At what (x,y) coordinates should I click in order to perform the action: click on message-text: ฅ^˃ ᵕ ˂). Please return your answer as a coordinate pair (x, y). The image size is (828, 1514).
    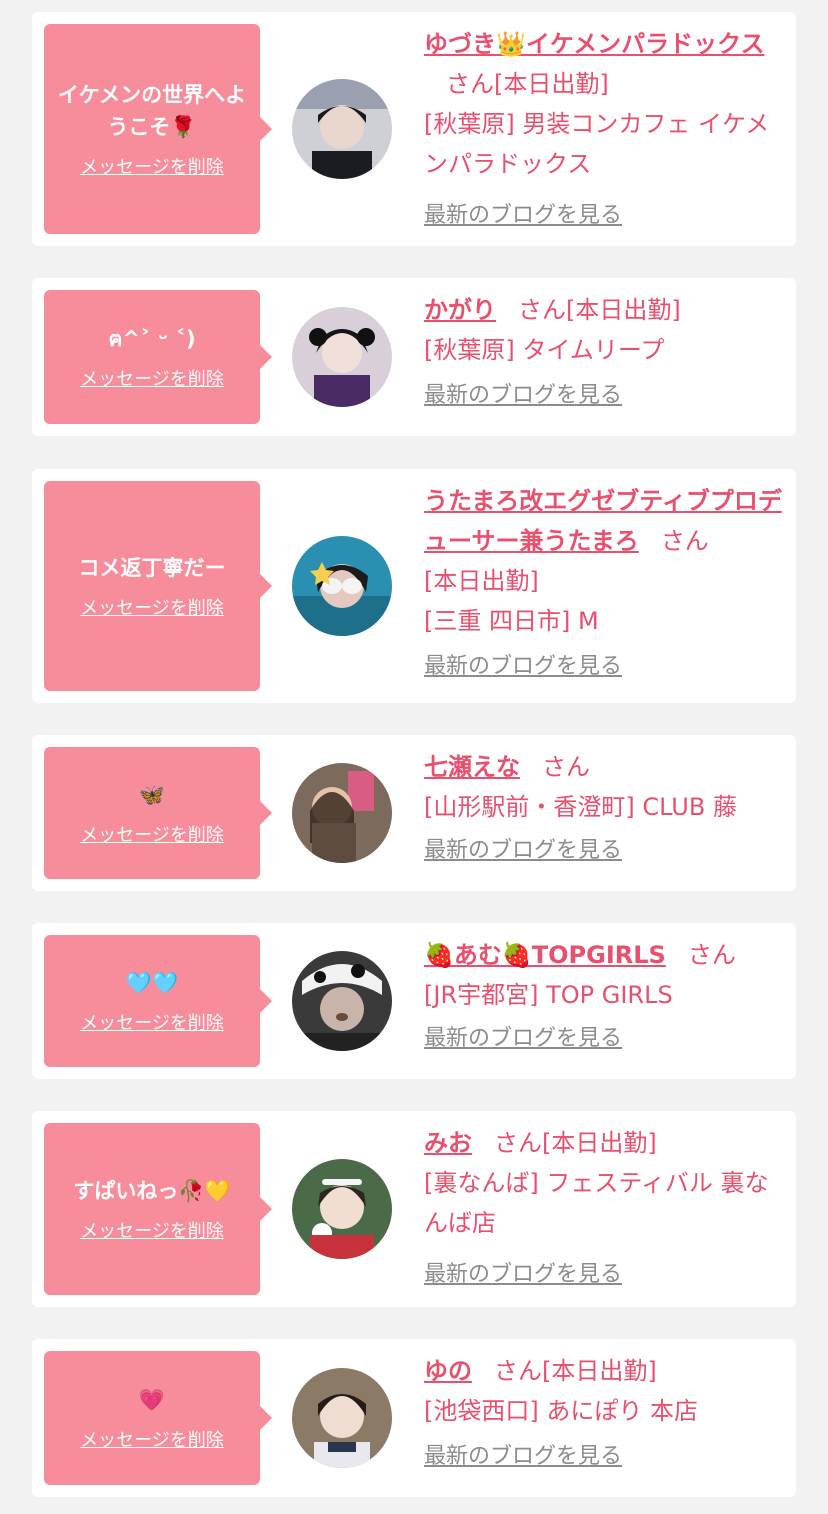
    Looking at the image, I should click on (152, 339).